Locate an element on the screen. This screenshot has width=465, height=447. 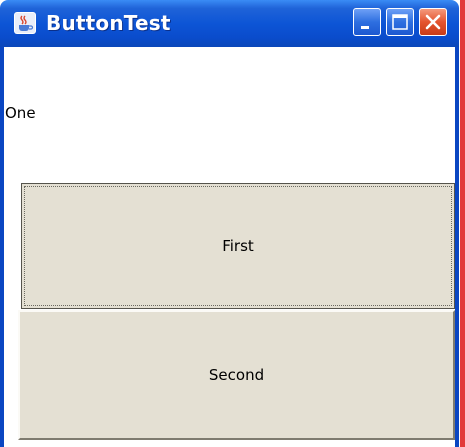
java-cup-icon is located at coordinates (25, 23).